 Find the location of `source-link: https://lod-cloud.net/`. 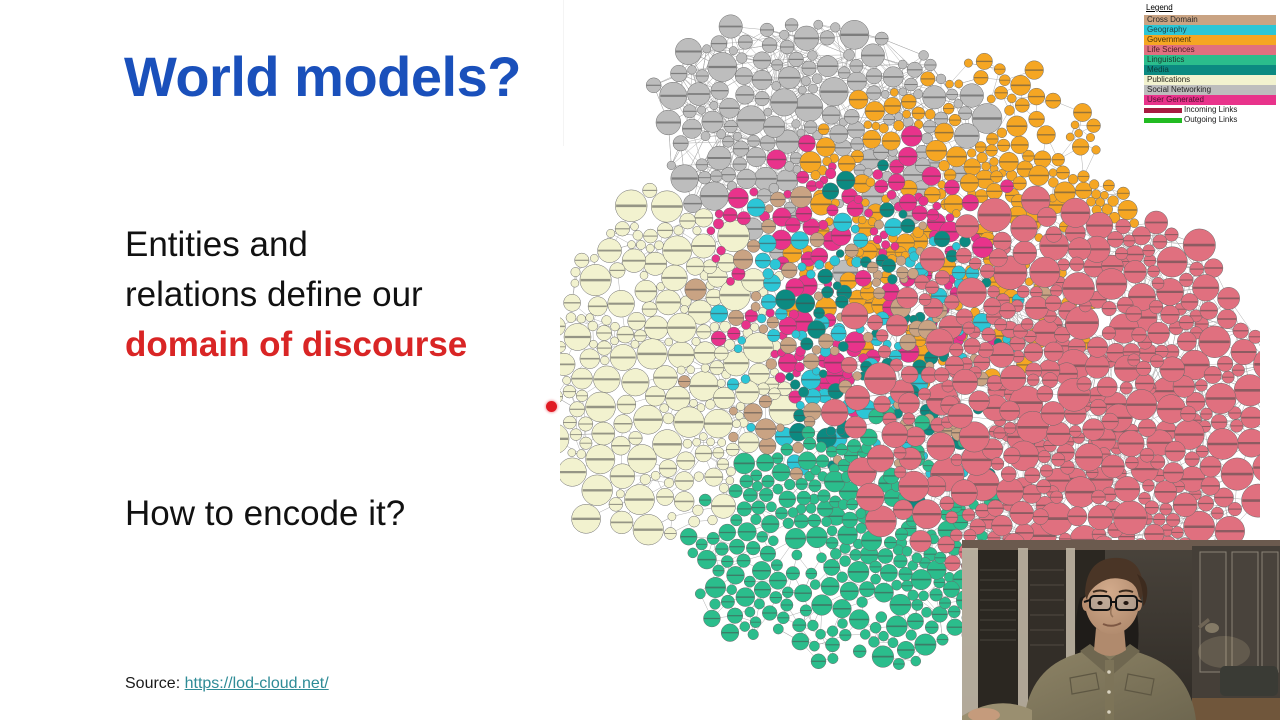

source-link: https://lod-cloud.net/ is located at coordinates (257, 683).